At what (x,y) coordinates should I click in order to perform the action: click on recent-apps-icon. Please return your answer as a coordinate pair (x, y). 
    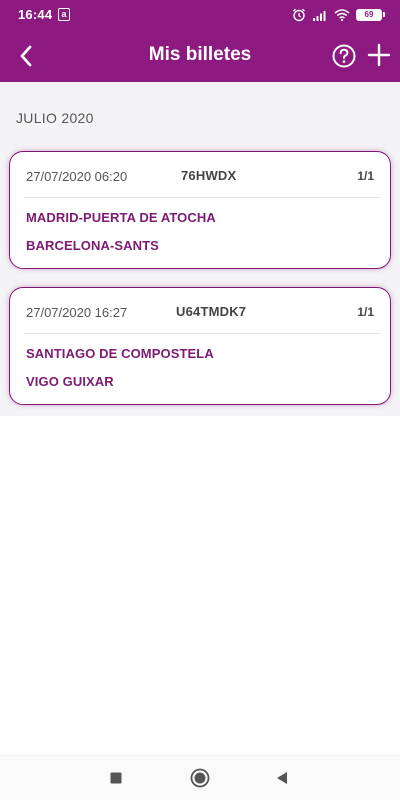
    Looking at the image, I should click on (116, 778).